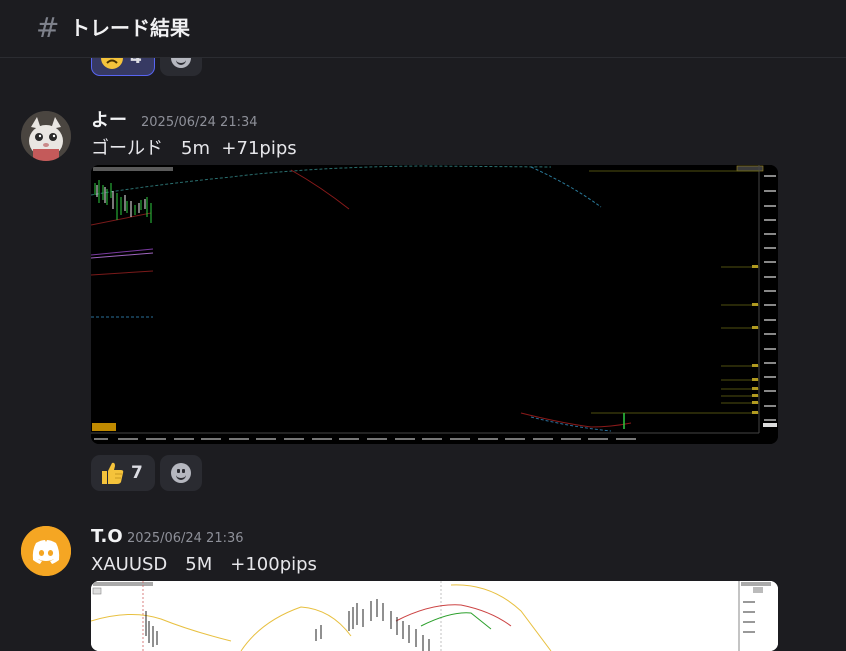 This screenshot has height=651, width=846. I want to click on message-text: ゴールド 5m +71pips, so click(194, 148).